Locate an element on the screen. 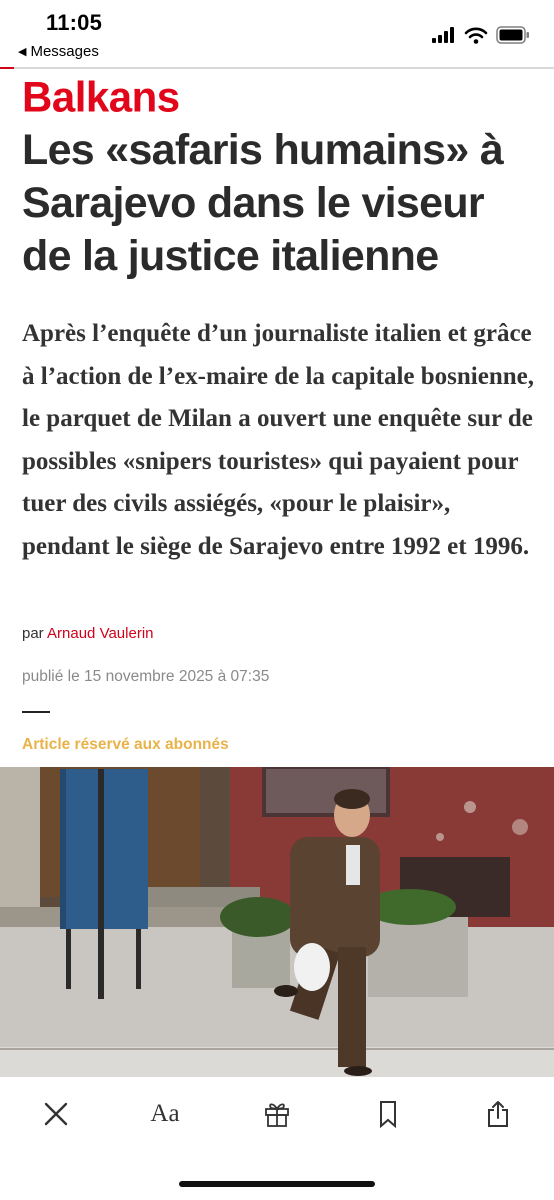  text-size-icon: Aa is located at coordinates (165, 1114).